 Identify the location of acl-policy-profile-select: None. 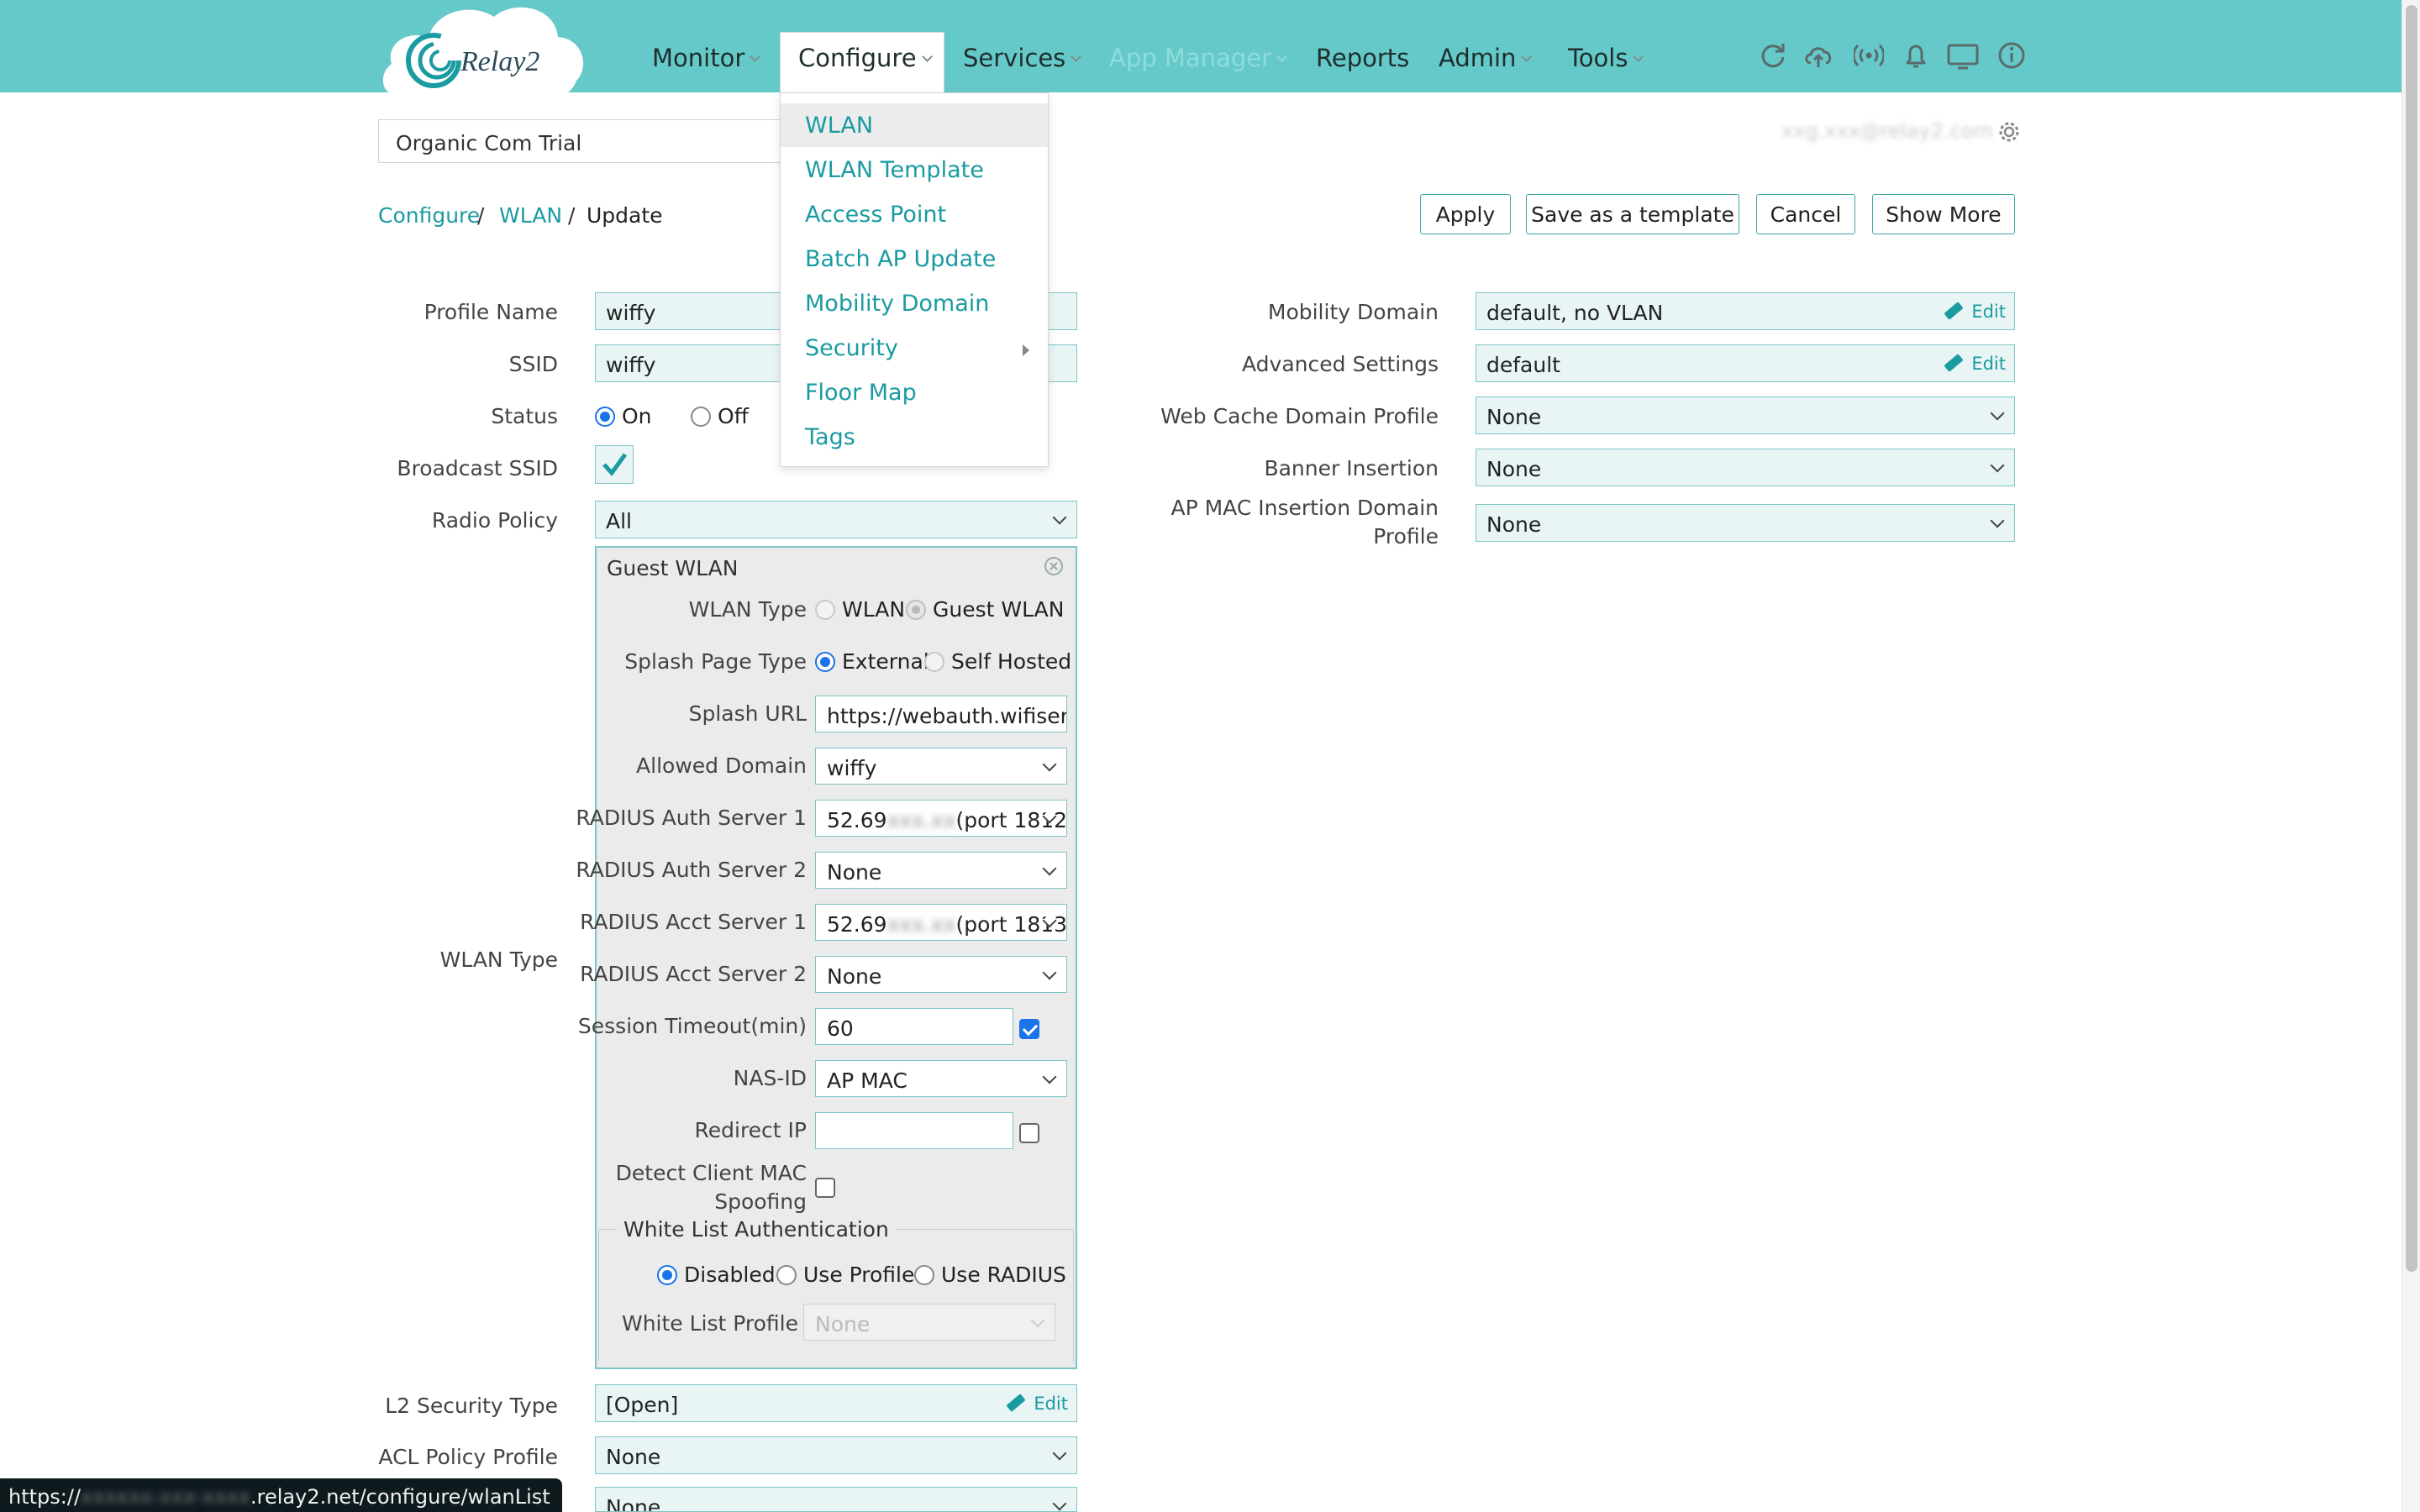
(836, 1455).